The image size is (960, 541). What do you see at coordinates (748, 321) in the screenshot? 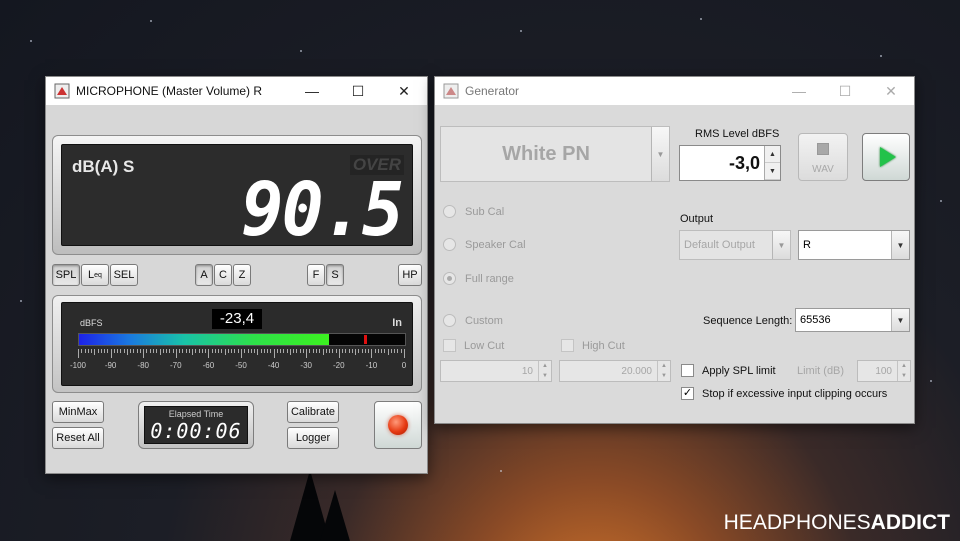
I see `sequence-length-label: Sequence Length:` at bounding box center [748, 321].